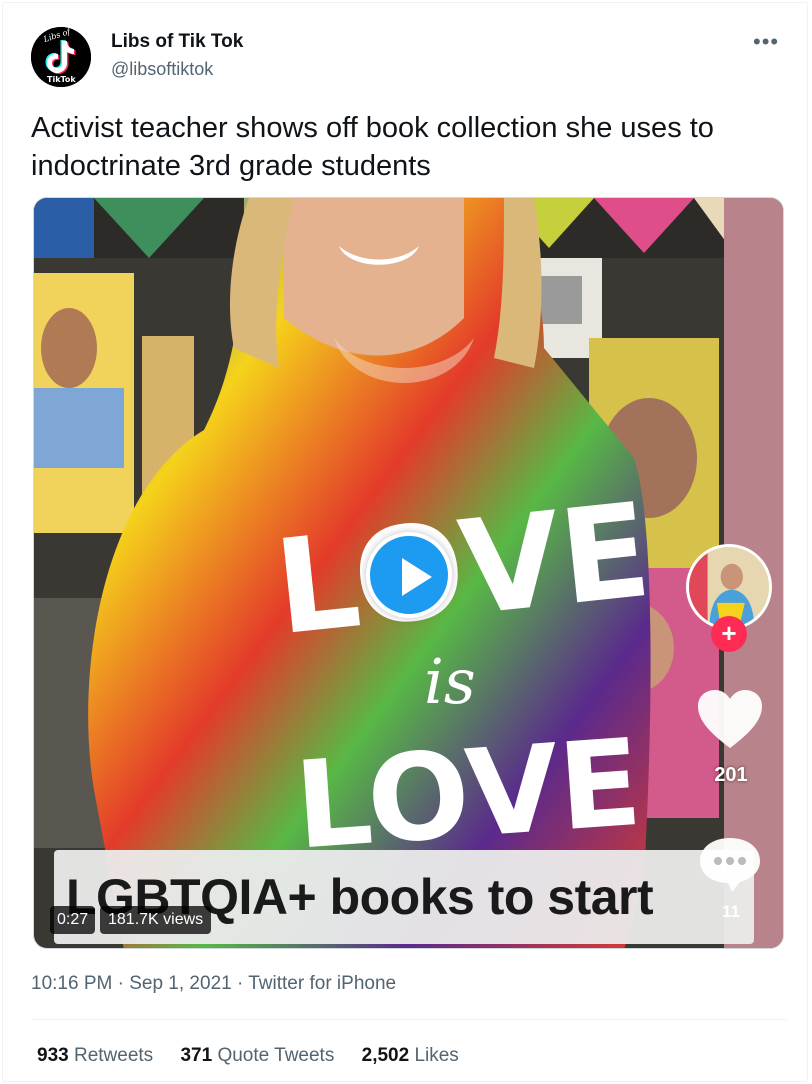 The width and height of the screenshot is (812, 1084). Describe the element at coordinates (731, 775) in the screenshot. I see `tiktok-like-count: 201` at that location.